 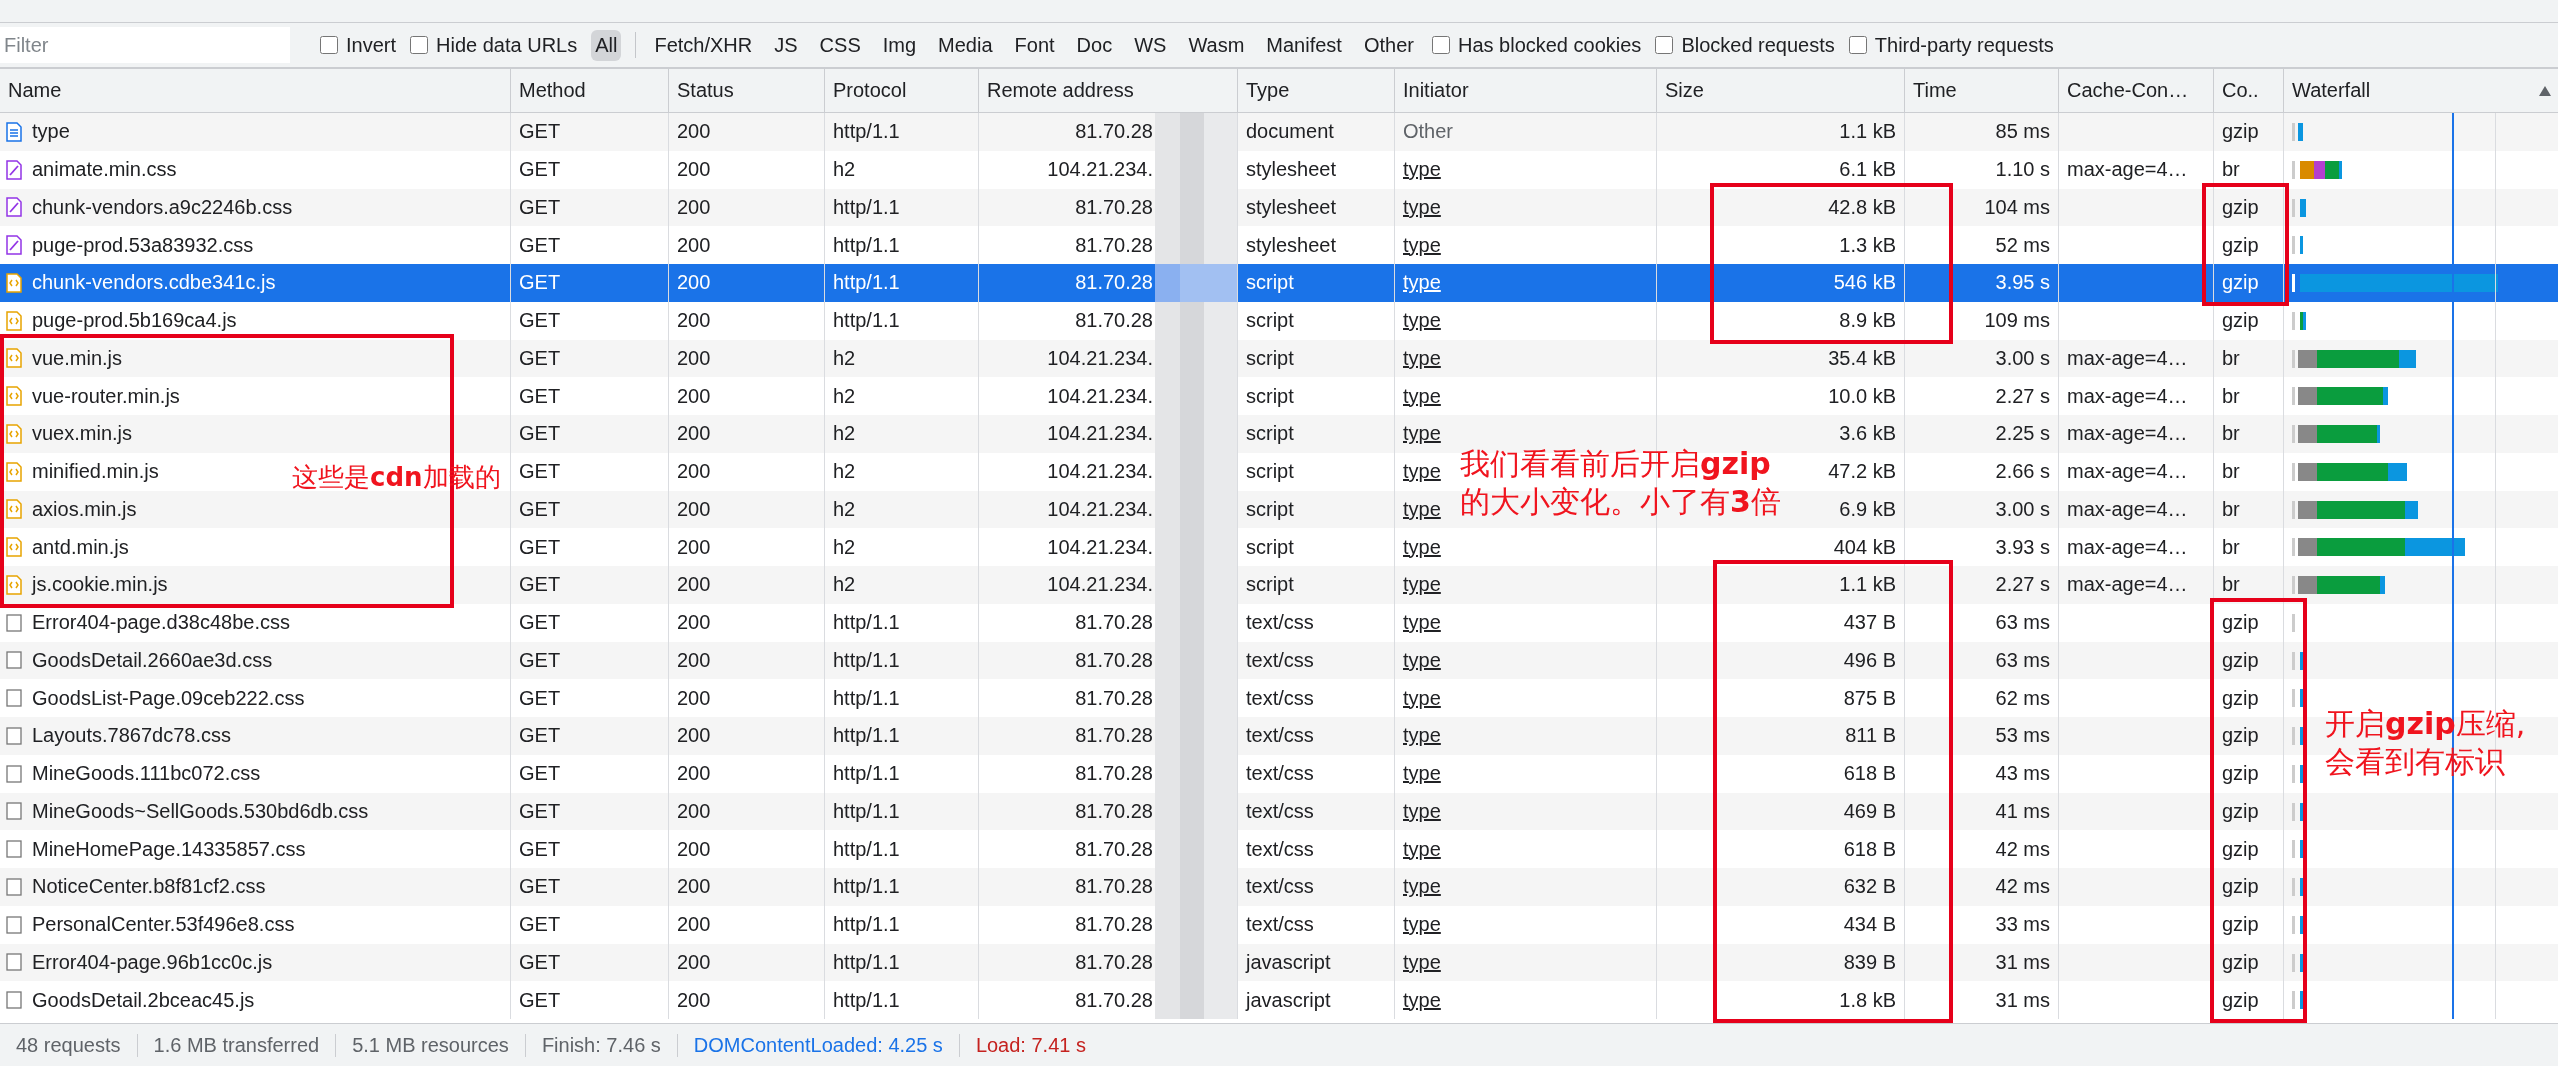 I want to click on size-text: 6.1 kB, so click(x=1867, y=170).